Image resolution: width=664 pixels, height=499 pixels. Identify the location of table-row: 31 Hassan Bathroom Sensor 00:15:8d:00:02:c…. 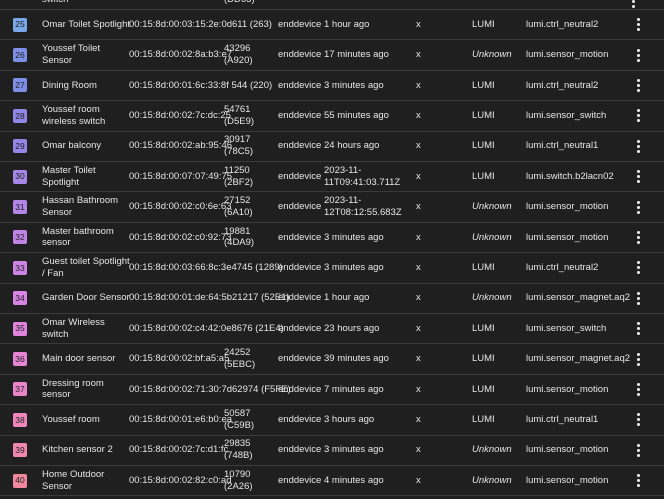
(332, 207).